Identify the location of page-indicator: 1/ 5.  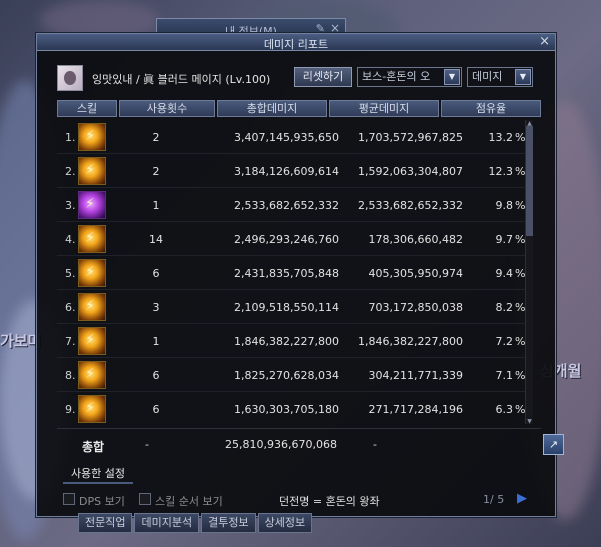
(494, 499).